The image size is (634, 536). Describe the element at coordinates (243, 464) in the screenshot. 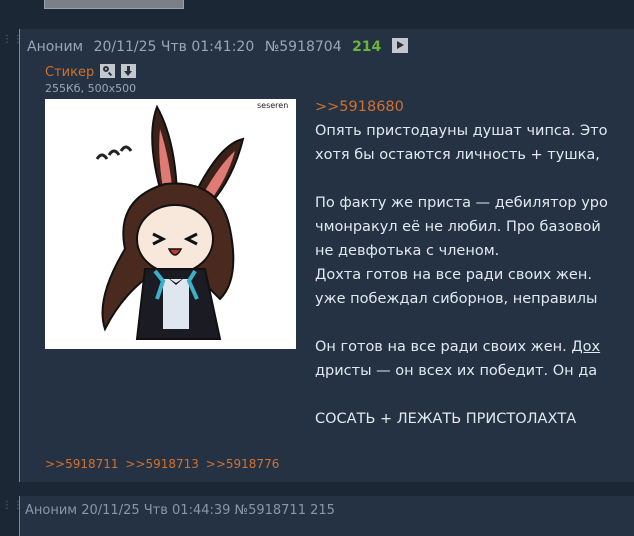

I see `reply-link: >>5918776` at that location.